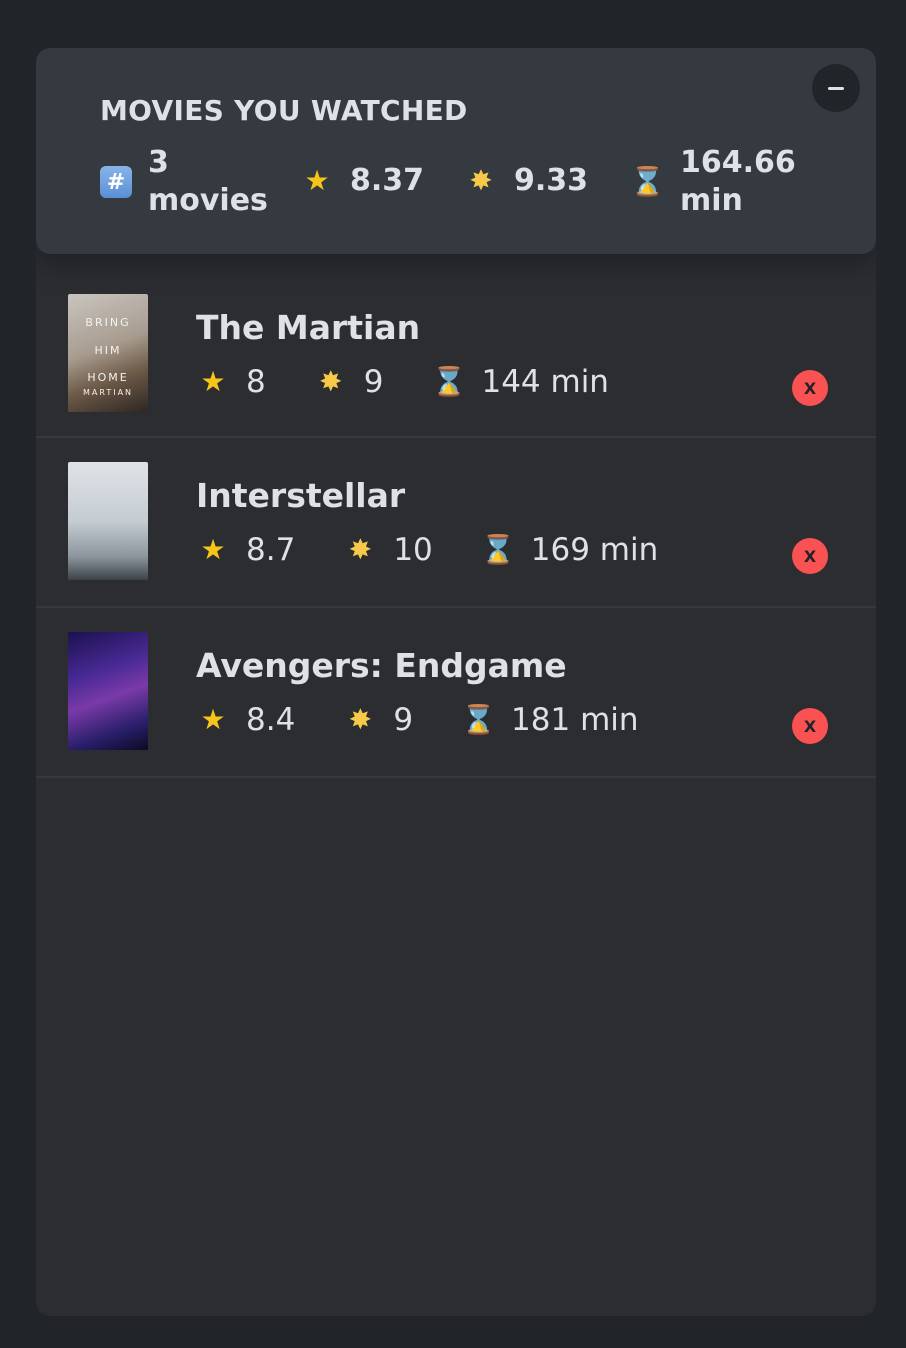 This screenshot has height=1348, width=906. What do you see at coordinates (594, 550) in the screenshot?
I see `runtime: 169 min` at bounding box center [594, 550].